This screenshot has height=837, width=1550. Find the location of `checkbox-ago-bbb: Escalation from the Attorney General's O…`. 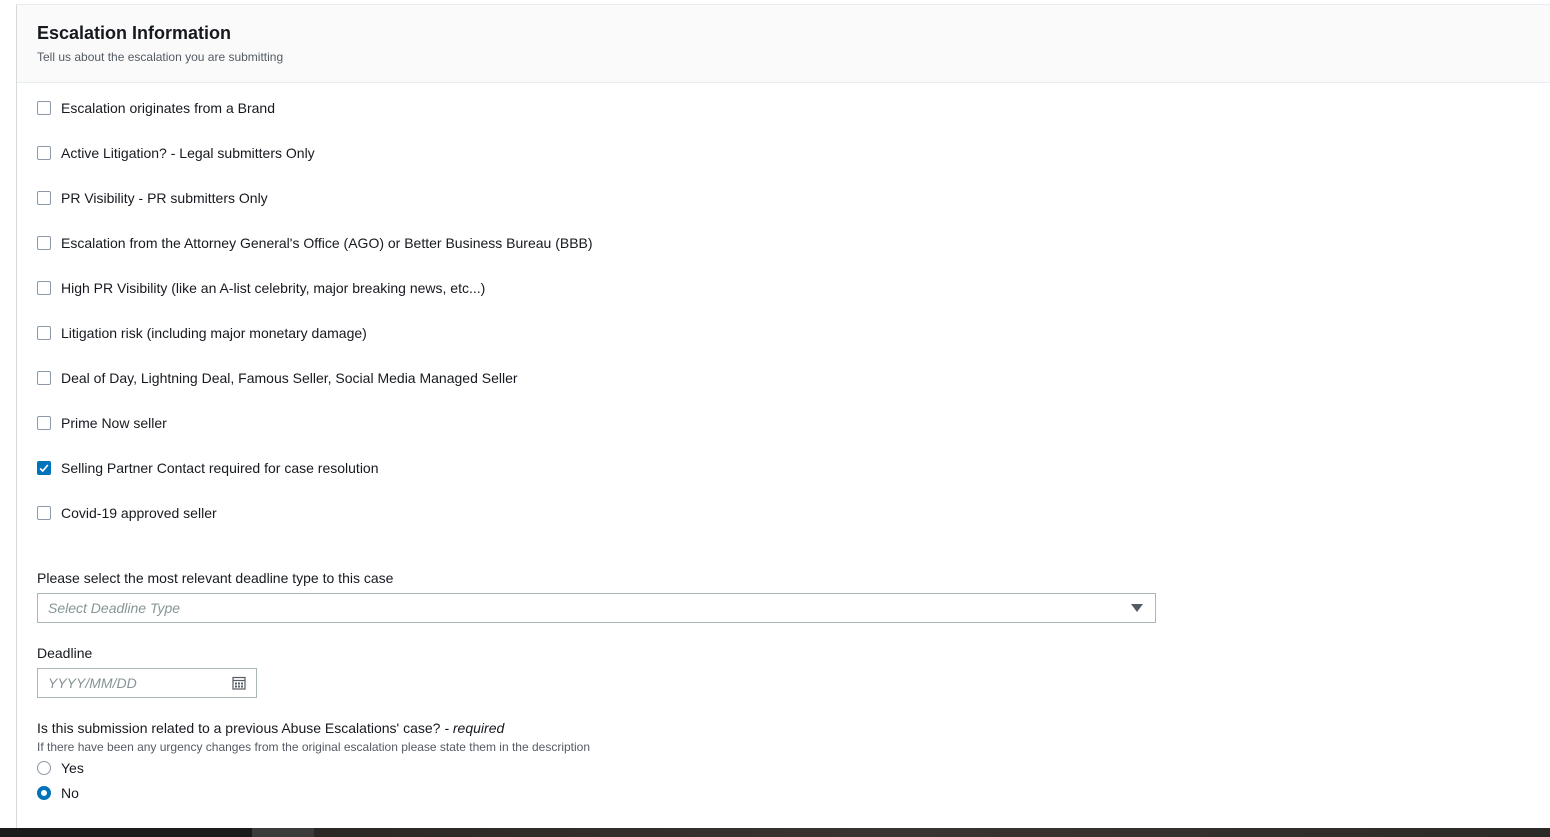

checkbox-ago-bbb: Escalation from the Attorney General's O… is located at coordinates (315, 243).